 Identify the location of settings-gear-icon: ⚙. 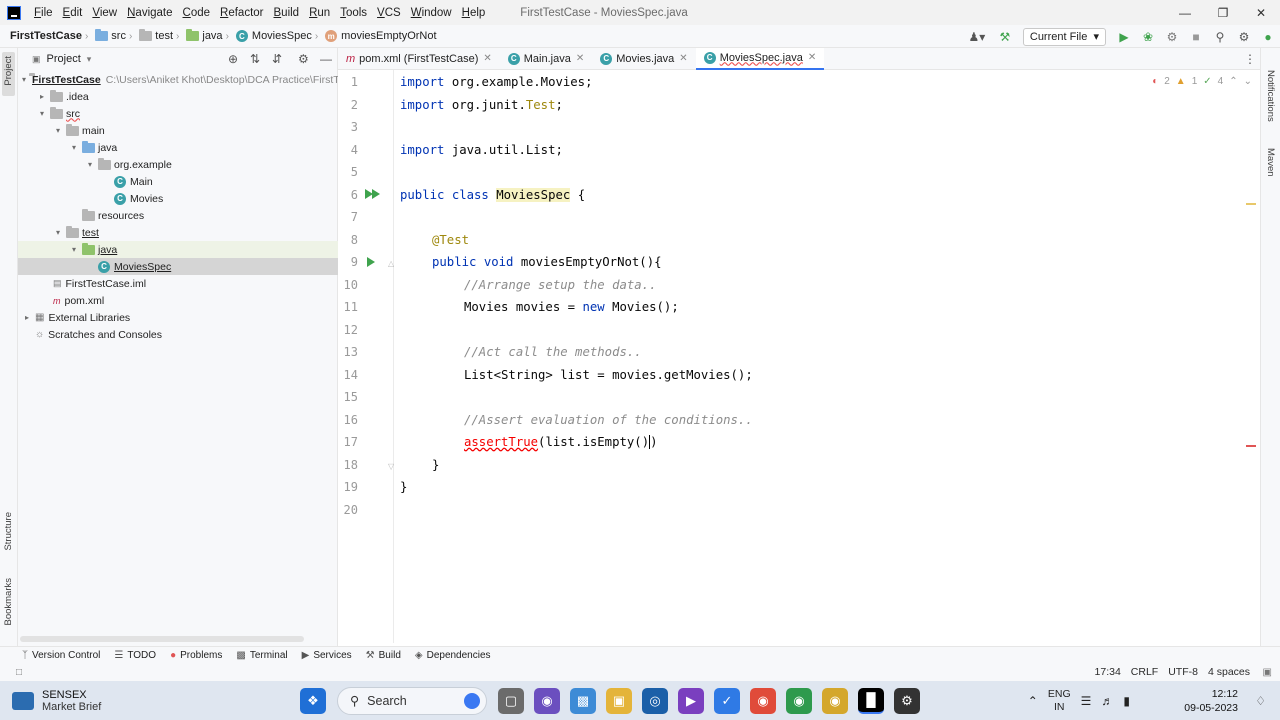
(1244, 37).